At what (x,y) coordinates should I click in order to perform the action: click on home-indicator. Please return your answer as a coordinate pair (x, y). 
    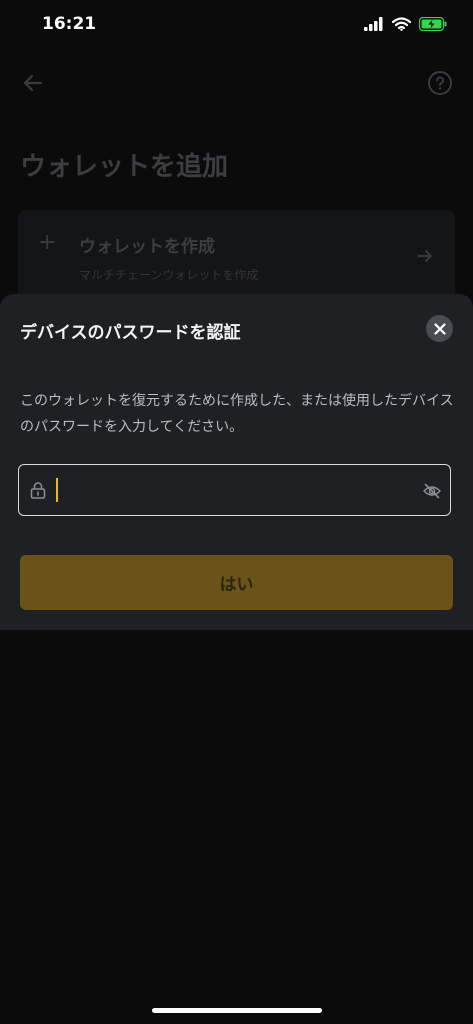
    Looking at the image, I should click on (237, 1010).